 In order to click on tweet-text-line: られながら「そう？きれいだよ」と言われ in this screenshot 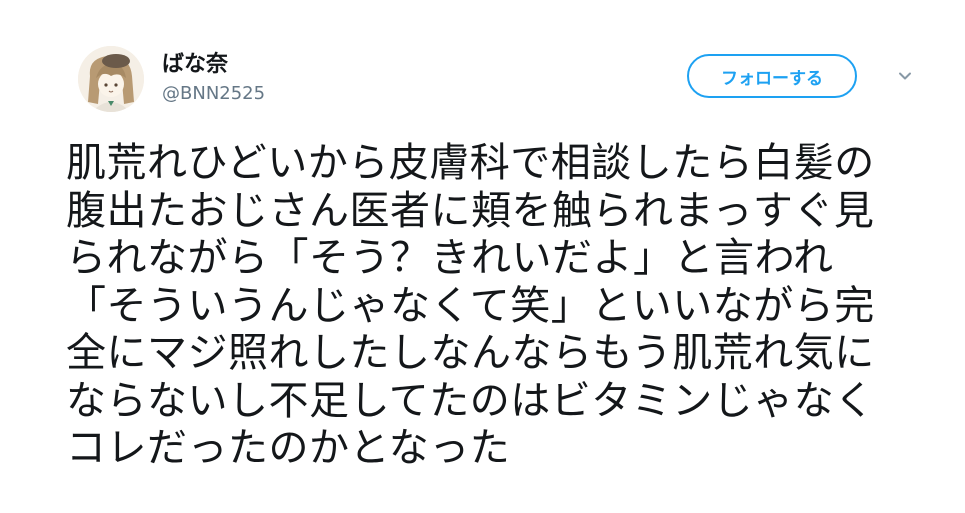, I will do `click(450, 258)`.